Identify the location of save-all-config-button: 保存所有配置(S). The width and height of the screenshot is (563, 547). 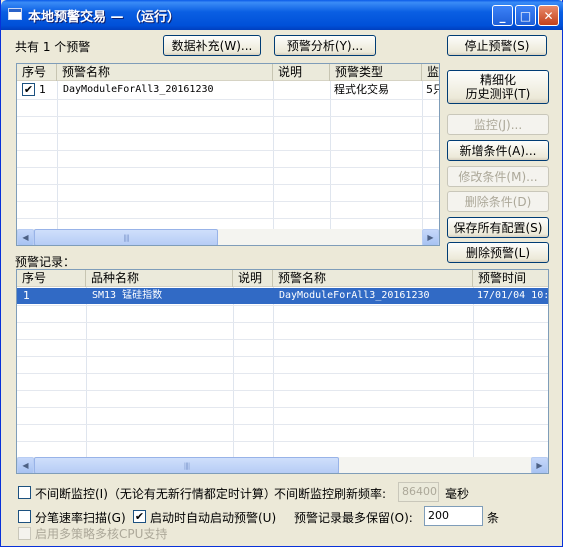
(498, 227).